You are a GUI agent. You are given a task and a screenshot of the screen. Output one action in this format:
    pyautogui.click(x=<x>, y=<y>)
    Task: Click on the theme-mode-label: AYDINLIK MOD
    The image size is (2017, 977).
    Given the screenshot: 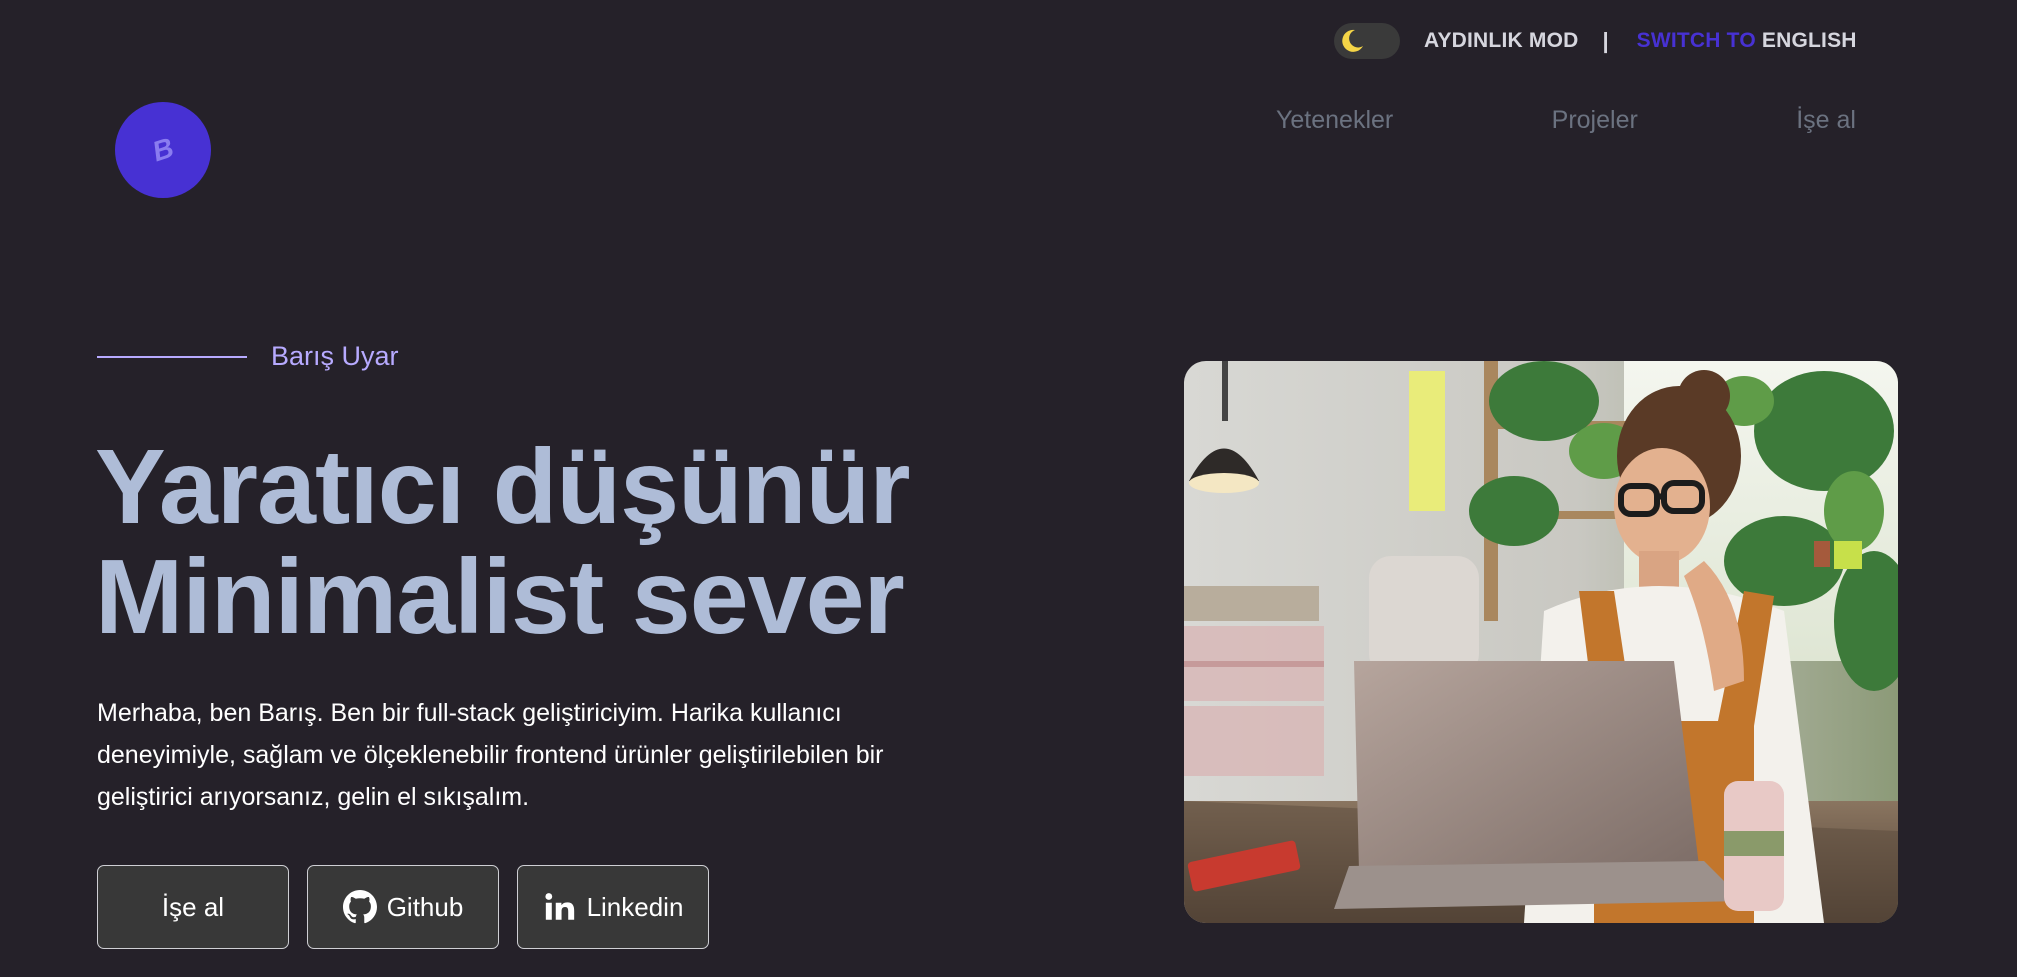 What is the action you would take?
    pyautogui.click(x=1501, y=41)
    